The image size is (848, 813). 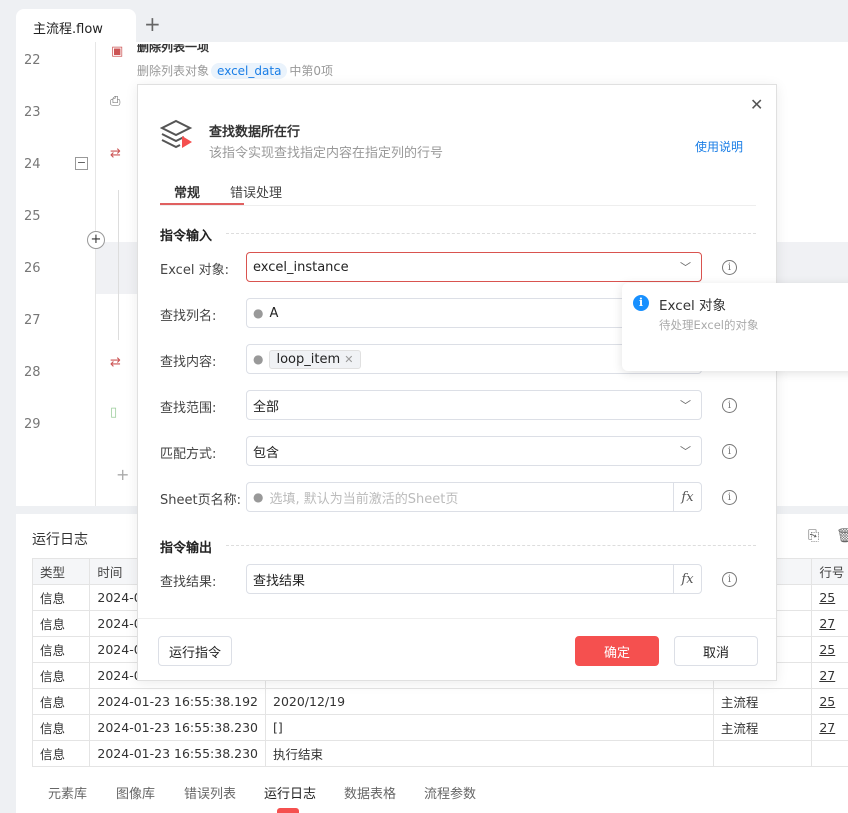 I want to click on dialog-subtitle: 该指令实现查找指定内容在指定列的行号, so click(x=326, y=153).